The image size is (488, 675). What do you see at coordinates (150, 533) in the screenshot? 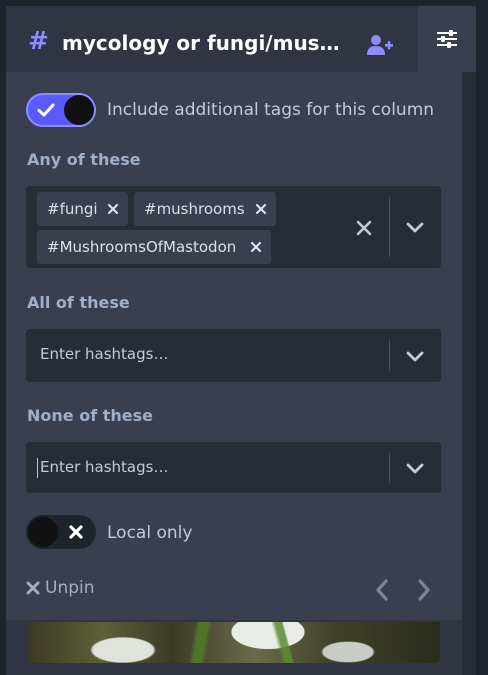
I see `local-only-label: Local only` at bounding box center [150, 533].